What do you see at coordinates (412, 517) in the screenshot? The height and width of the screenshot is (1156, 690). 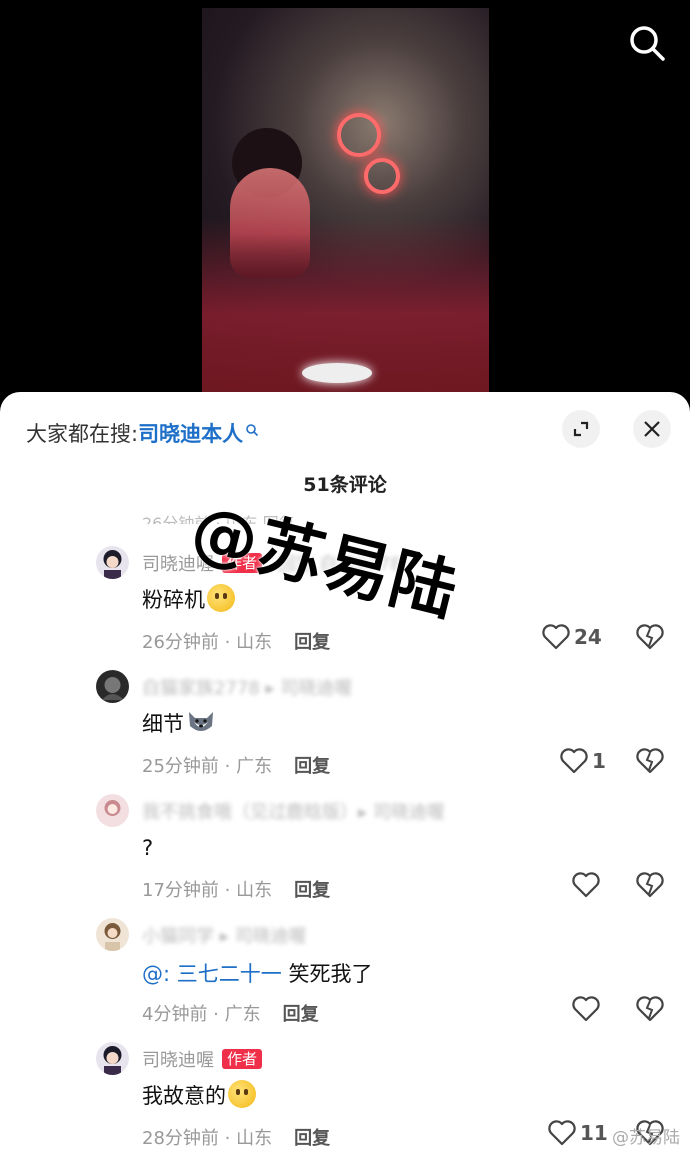 I see `partial-comment-row: 26分钟前 · 山东 回复` at bounding box center [412, 517].